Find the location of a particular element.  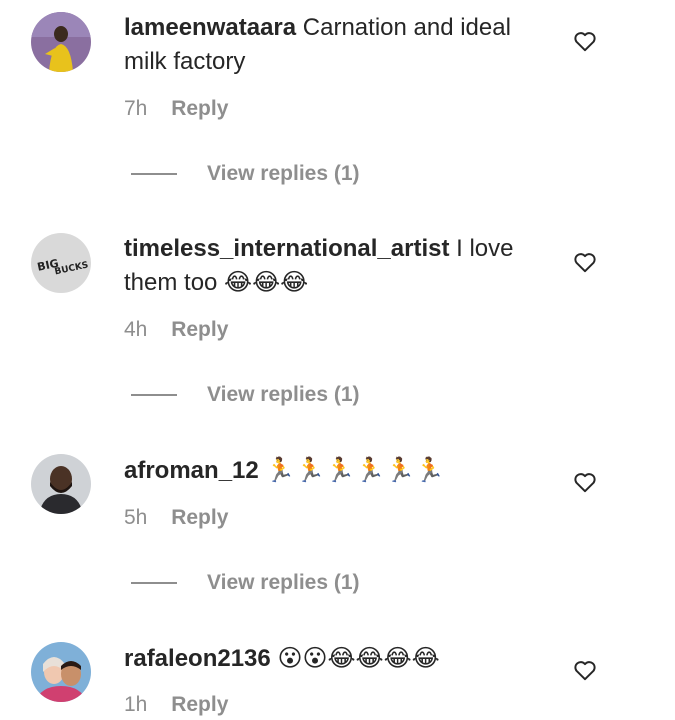

avatar: BIG BUCKS is located at coordinates (61, 263).